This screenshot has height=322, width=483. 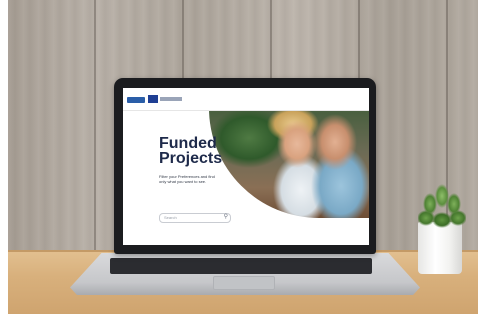 I want to click on hero-photo, so click(x=289, y=158).